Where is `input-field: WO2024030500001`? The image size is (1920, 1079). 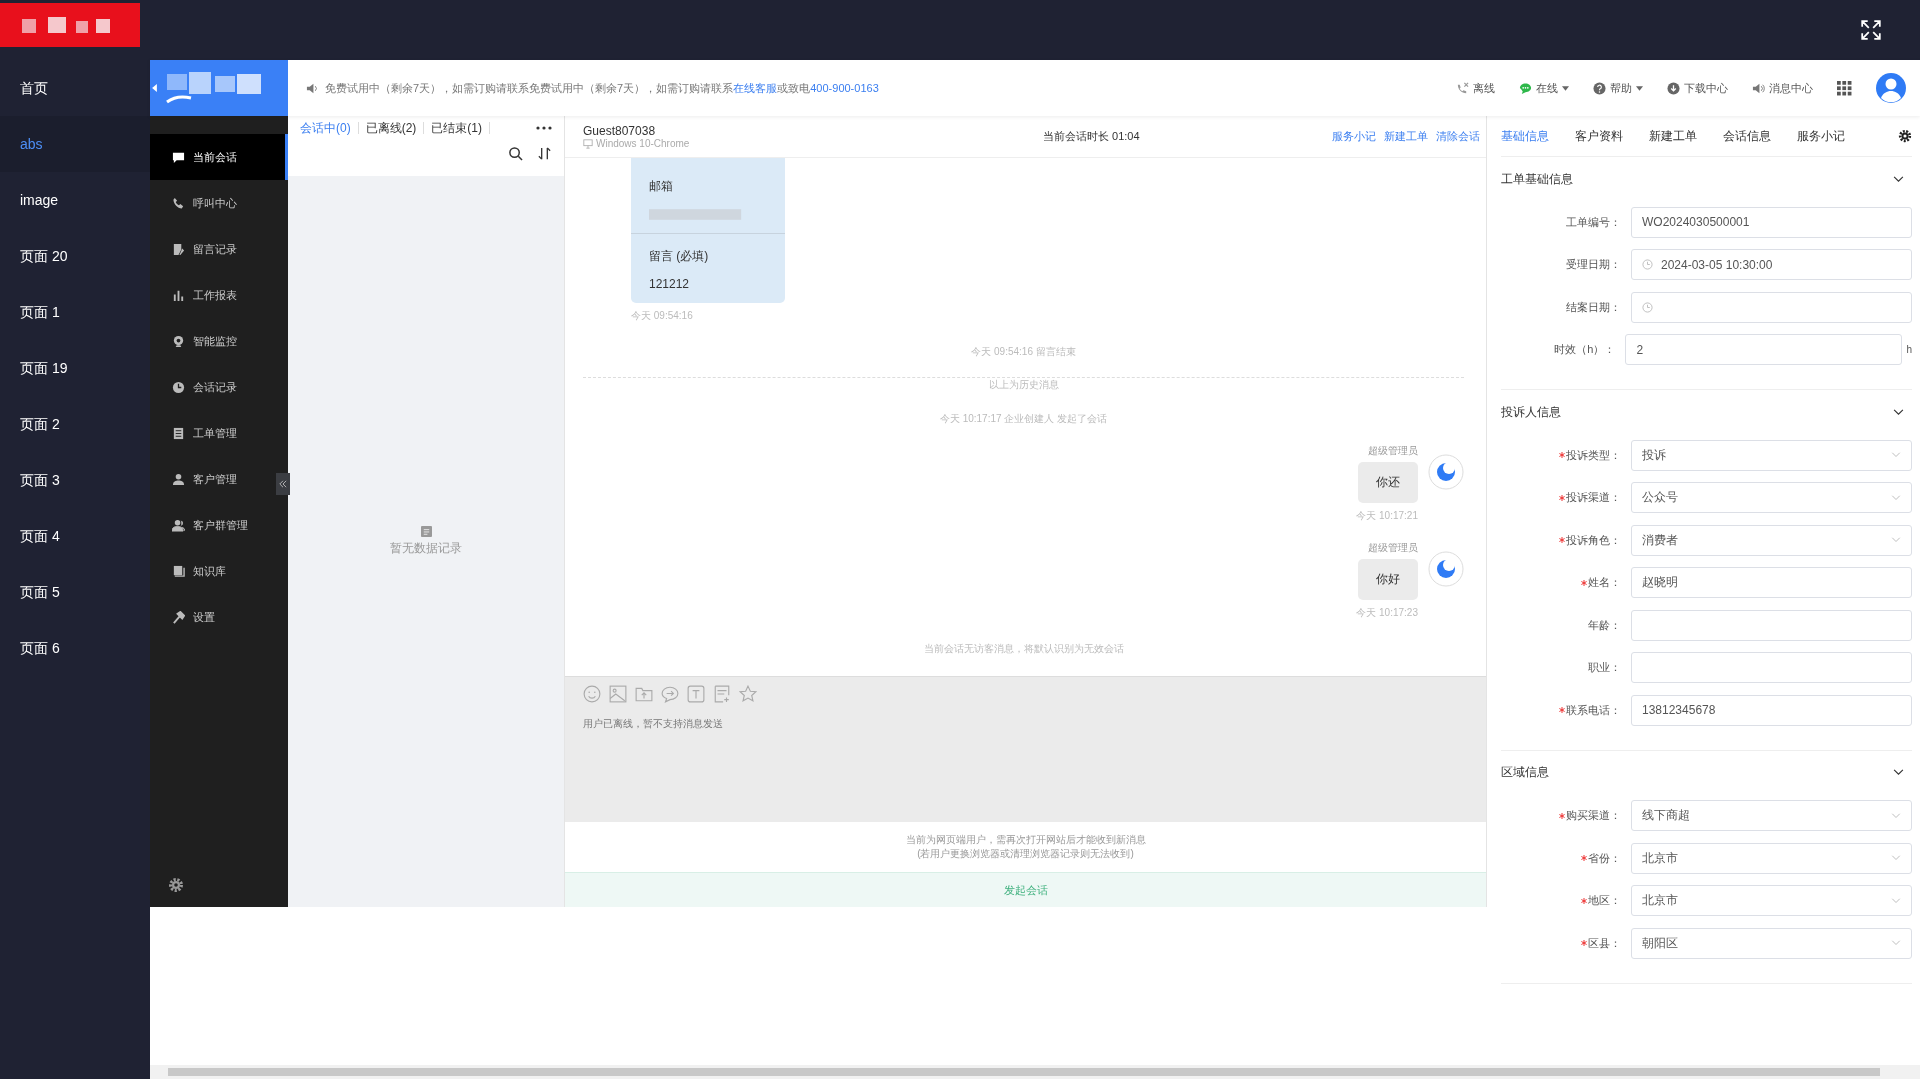
input-field: WO2024030500001 is located at coordinates (1771, 222).